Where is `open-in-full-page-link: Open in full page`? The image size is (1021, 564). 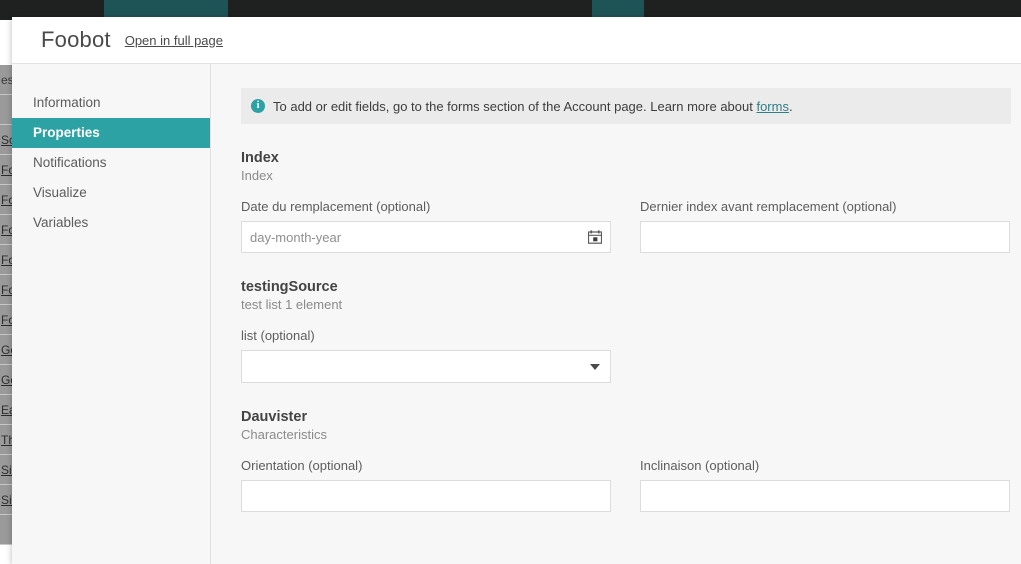
open-in-full-page-link: Open in full page is located at coordinates (174, 40).